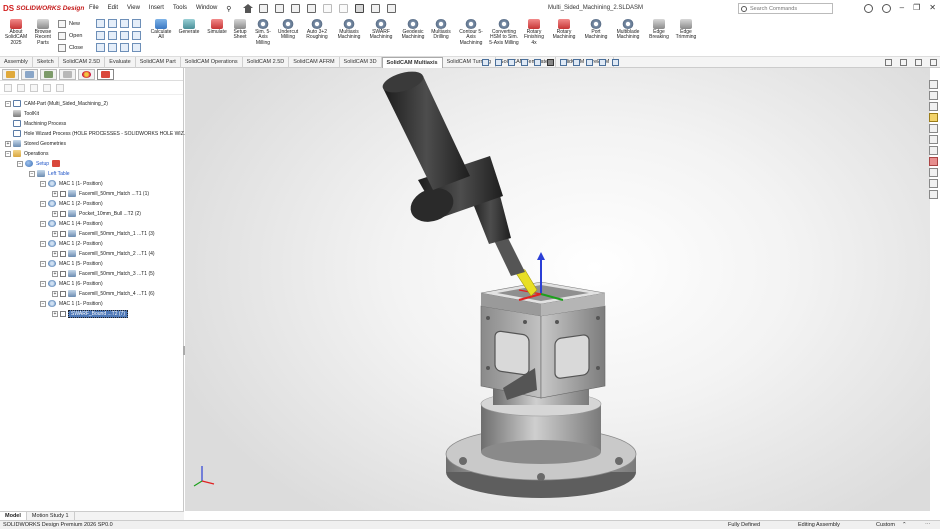  Describe the element at coordinates (928, 525) in the screenshot. I see `customize-icon: ⋯` at that location.